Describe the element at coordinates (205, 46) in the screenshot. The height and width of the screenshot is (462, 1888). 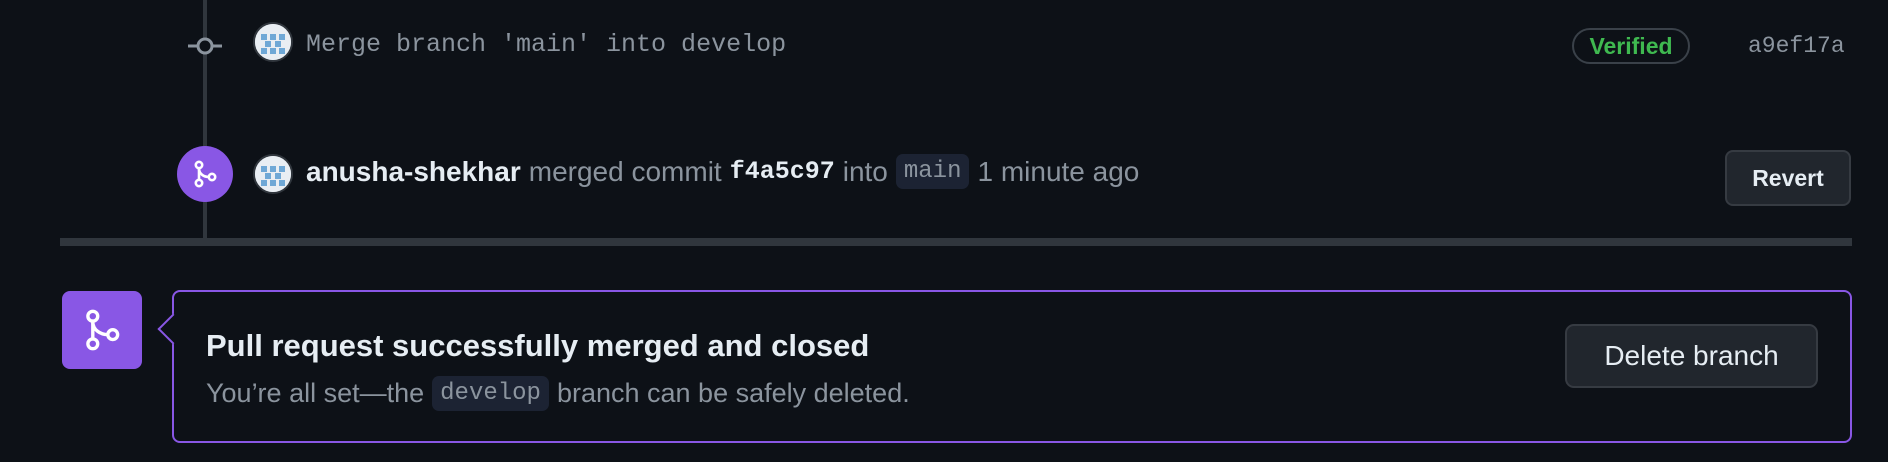
I see `git-commit-icon` at that location.